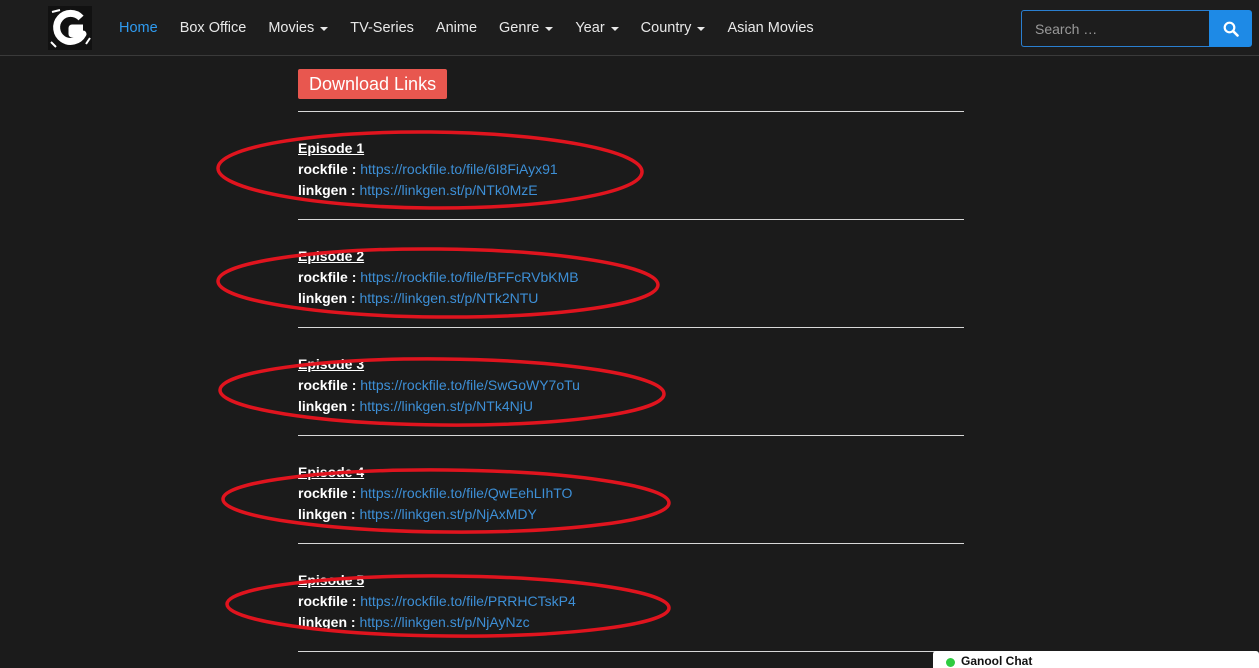  Describe the element at coordinates (519, 28) in the screenshot. I see `nav-item-label: Genre` at that location.